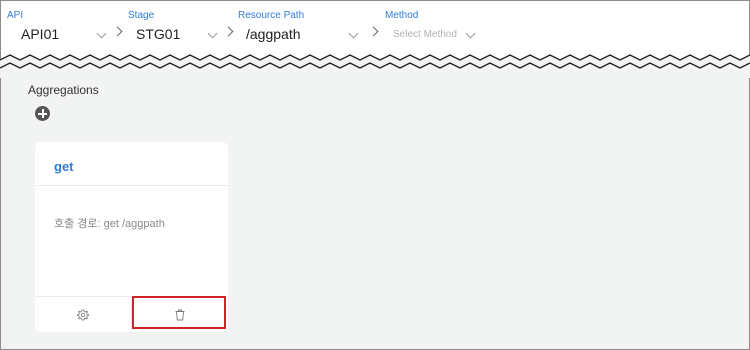  I want to click on torn-edge-divider, so click(375, 66).